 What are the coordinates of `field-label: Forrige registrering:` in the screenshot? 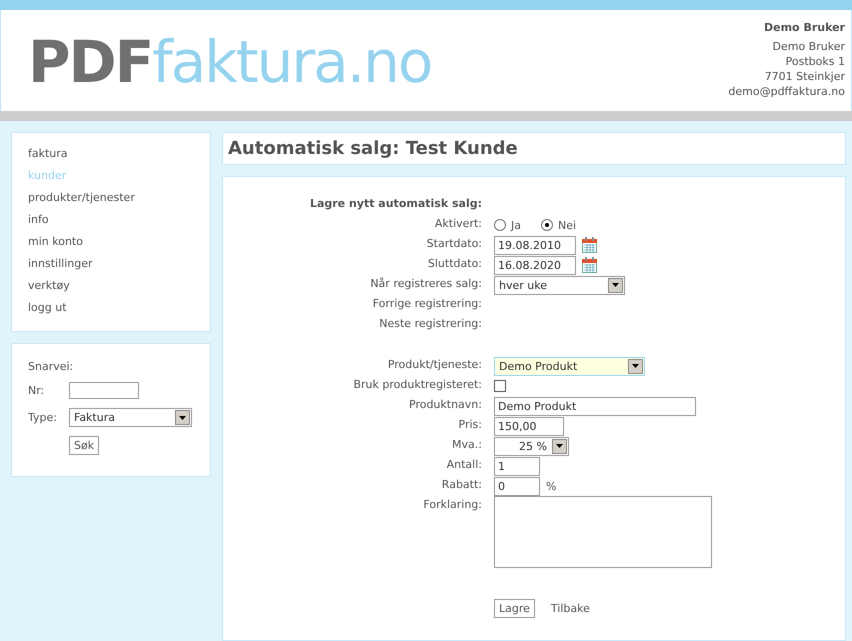 It's located at (427, 304).